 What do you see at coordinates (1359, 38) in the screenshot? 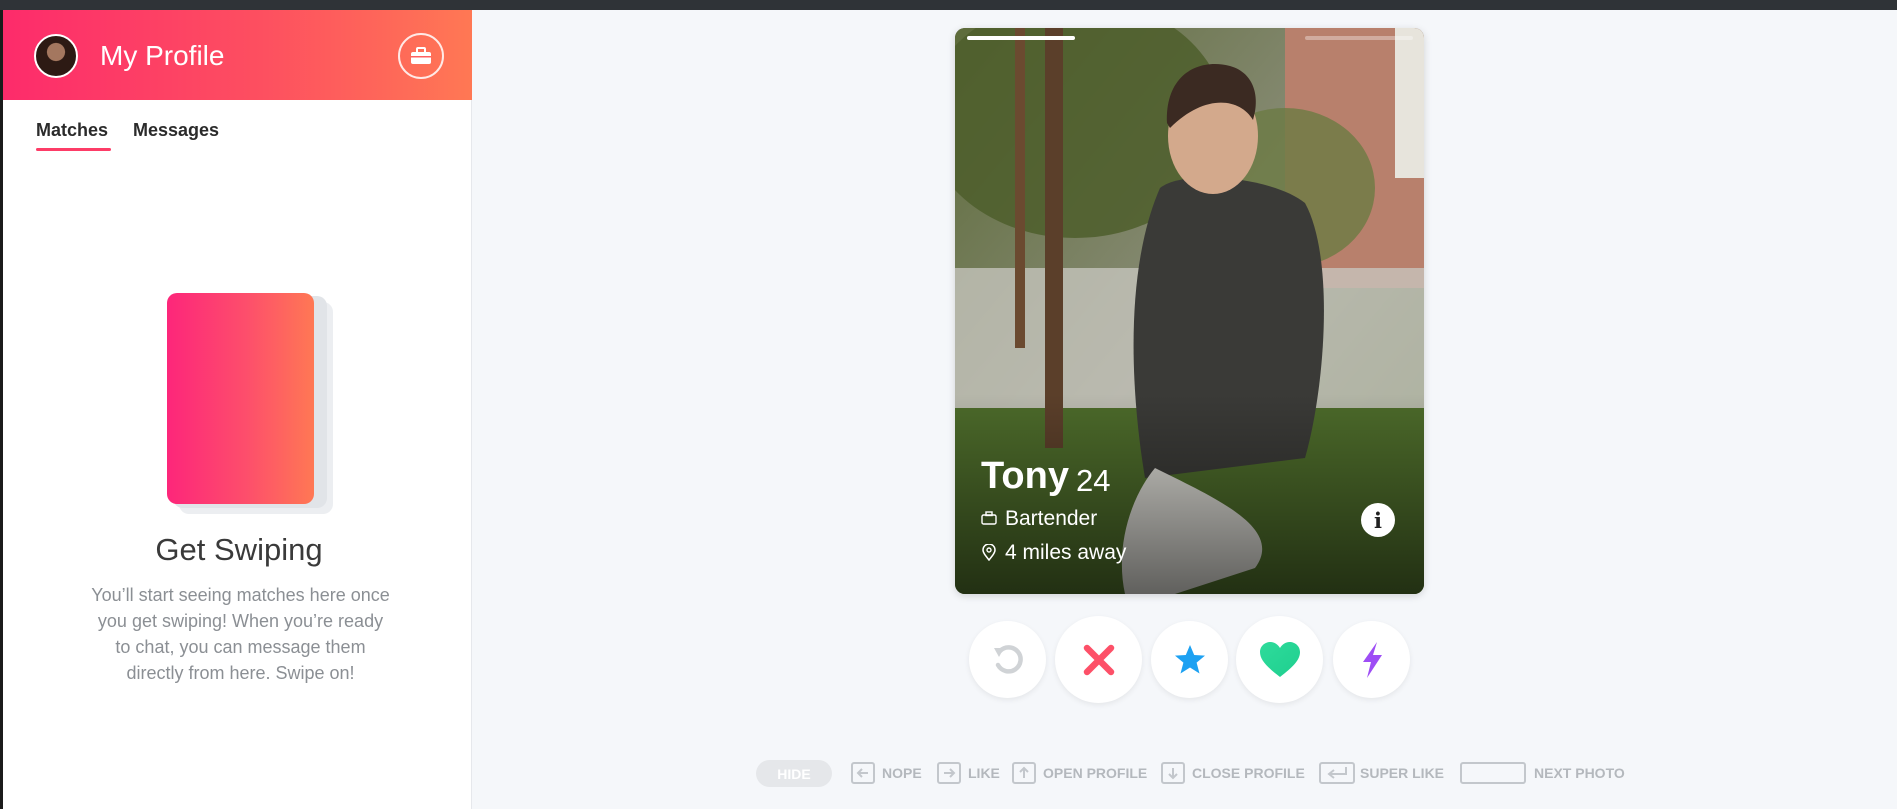
I see `photo-progress-remaining` at bounding box center [1359, 38].